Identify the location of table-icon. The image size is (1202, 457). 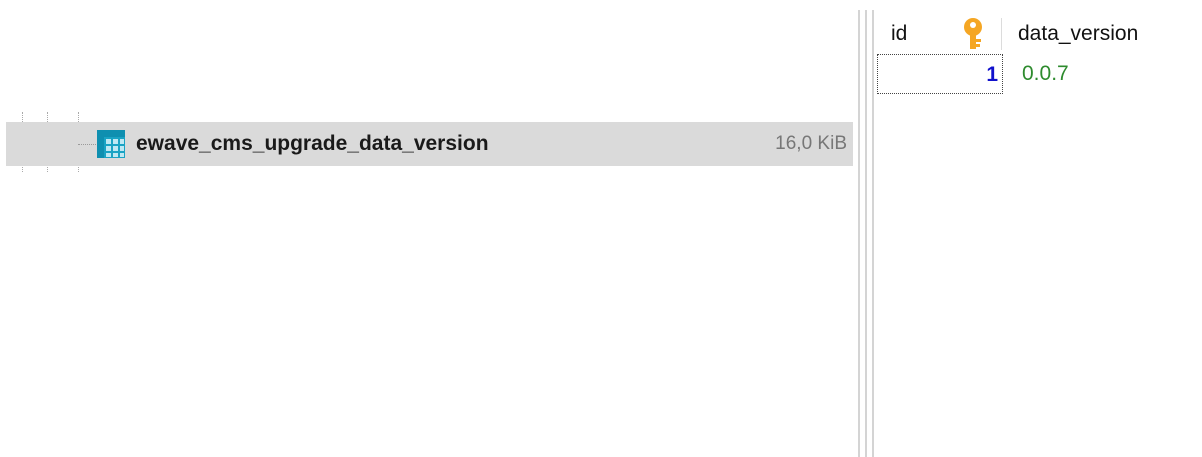
(111, 144).